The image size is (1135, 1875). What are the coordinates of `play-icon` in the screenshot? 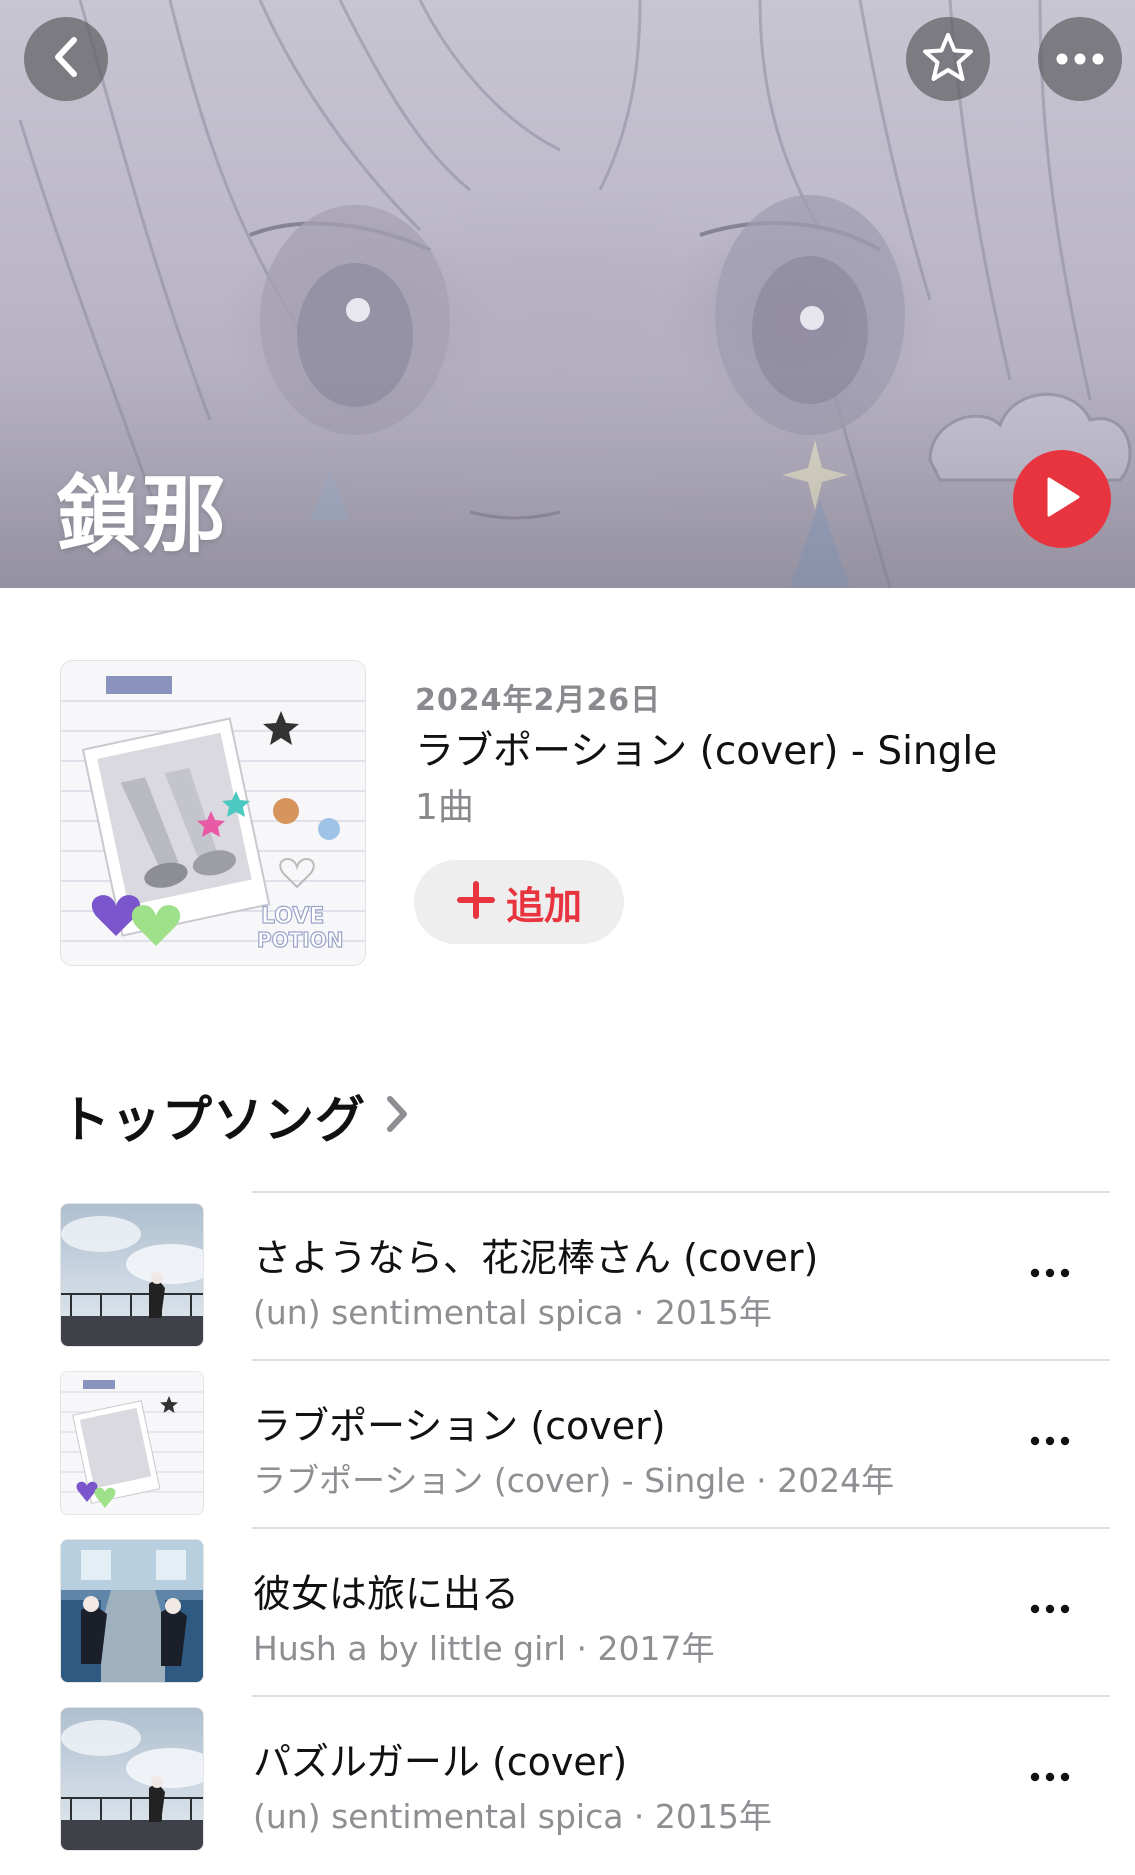 It's located at (1062, 499).